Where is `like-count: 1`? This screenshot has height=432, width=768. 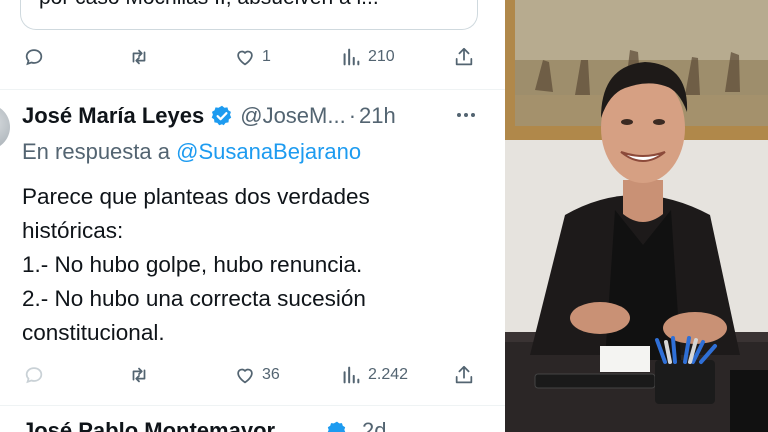
like-count: 1 is located at coordinates (266, 56).